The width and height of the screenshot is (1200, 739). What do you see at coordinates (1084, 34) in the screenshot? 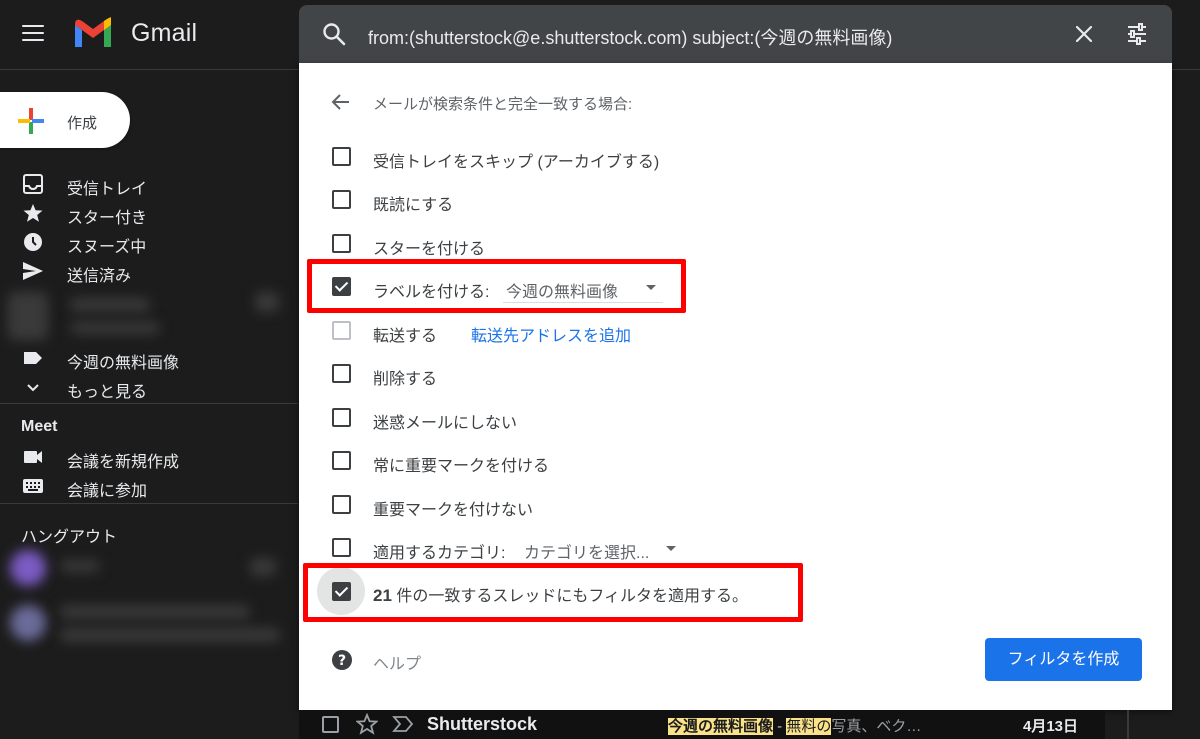
I see `close-icon` at bounding box center [1084, 34].